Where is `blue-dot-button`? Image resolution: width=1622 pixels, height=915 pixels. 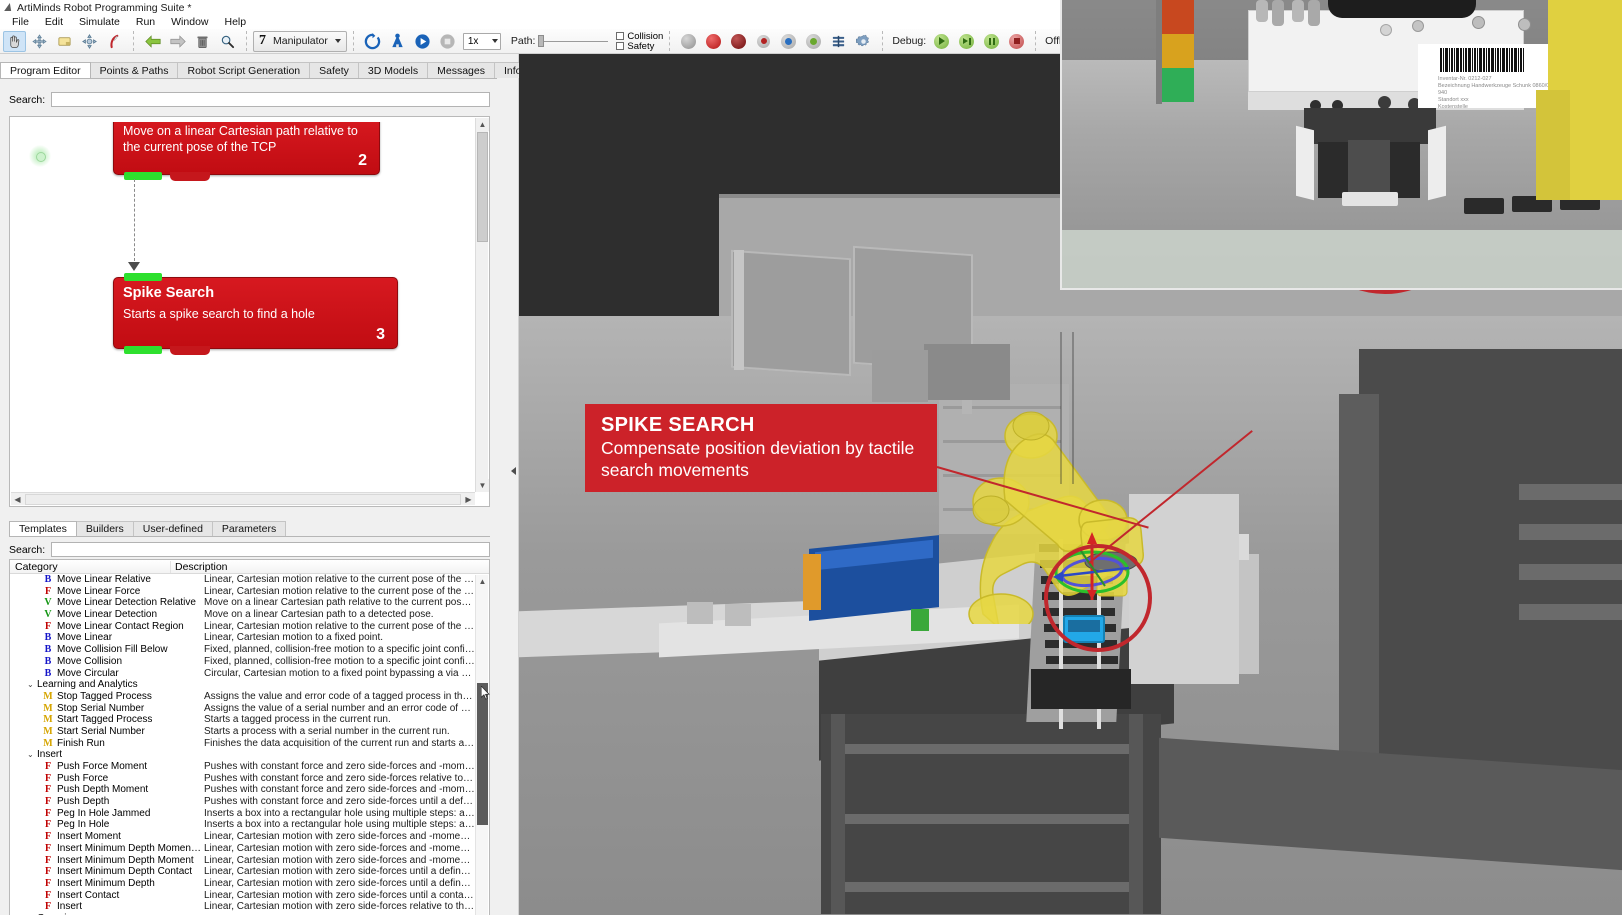
blue-dot-button is located at coordinates (788, 41).